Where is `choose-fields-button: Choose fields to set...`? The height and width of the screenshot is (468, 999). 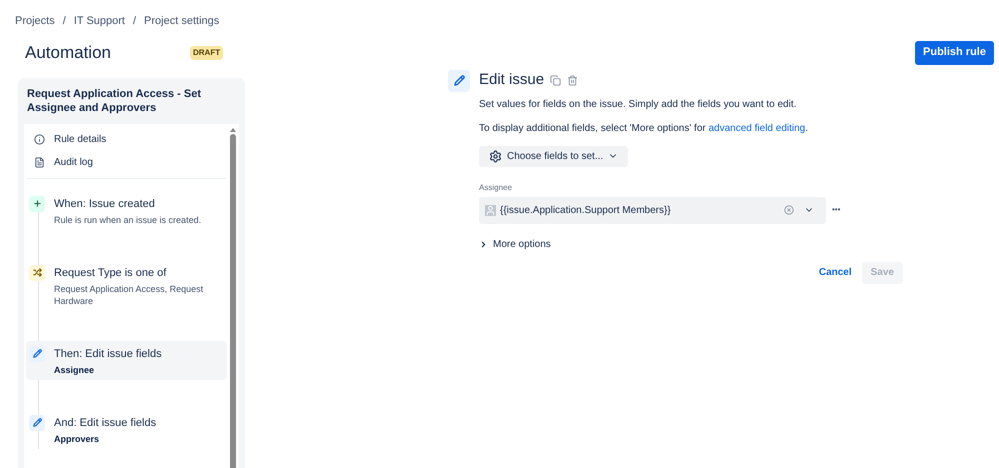
choose-fields-button: Choose fields to set... is located at coordinates (553, 156).